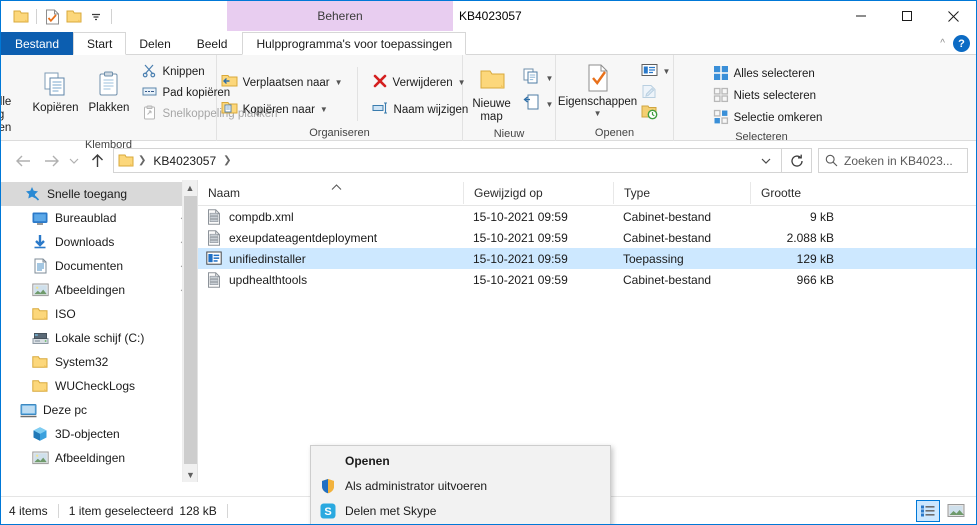  What do you see at coordinates (681, 192) in the screenshot?
I see `column-header-type: Type` at bounding box center [681, 192].